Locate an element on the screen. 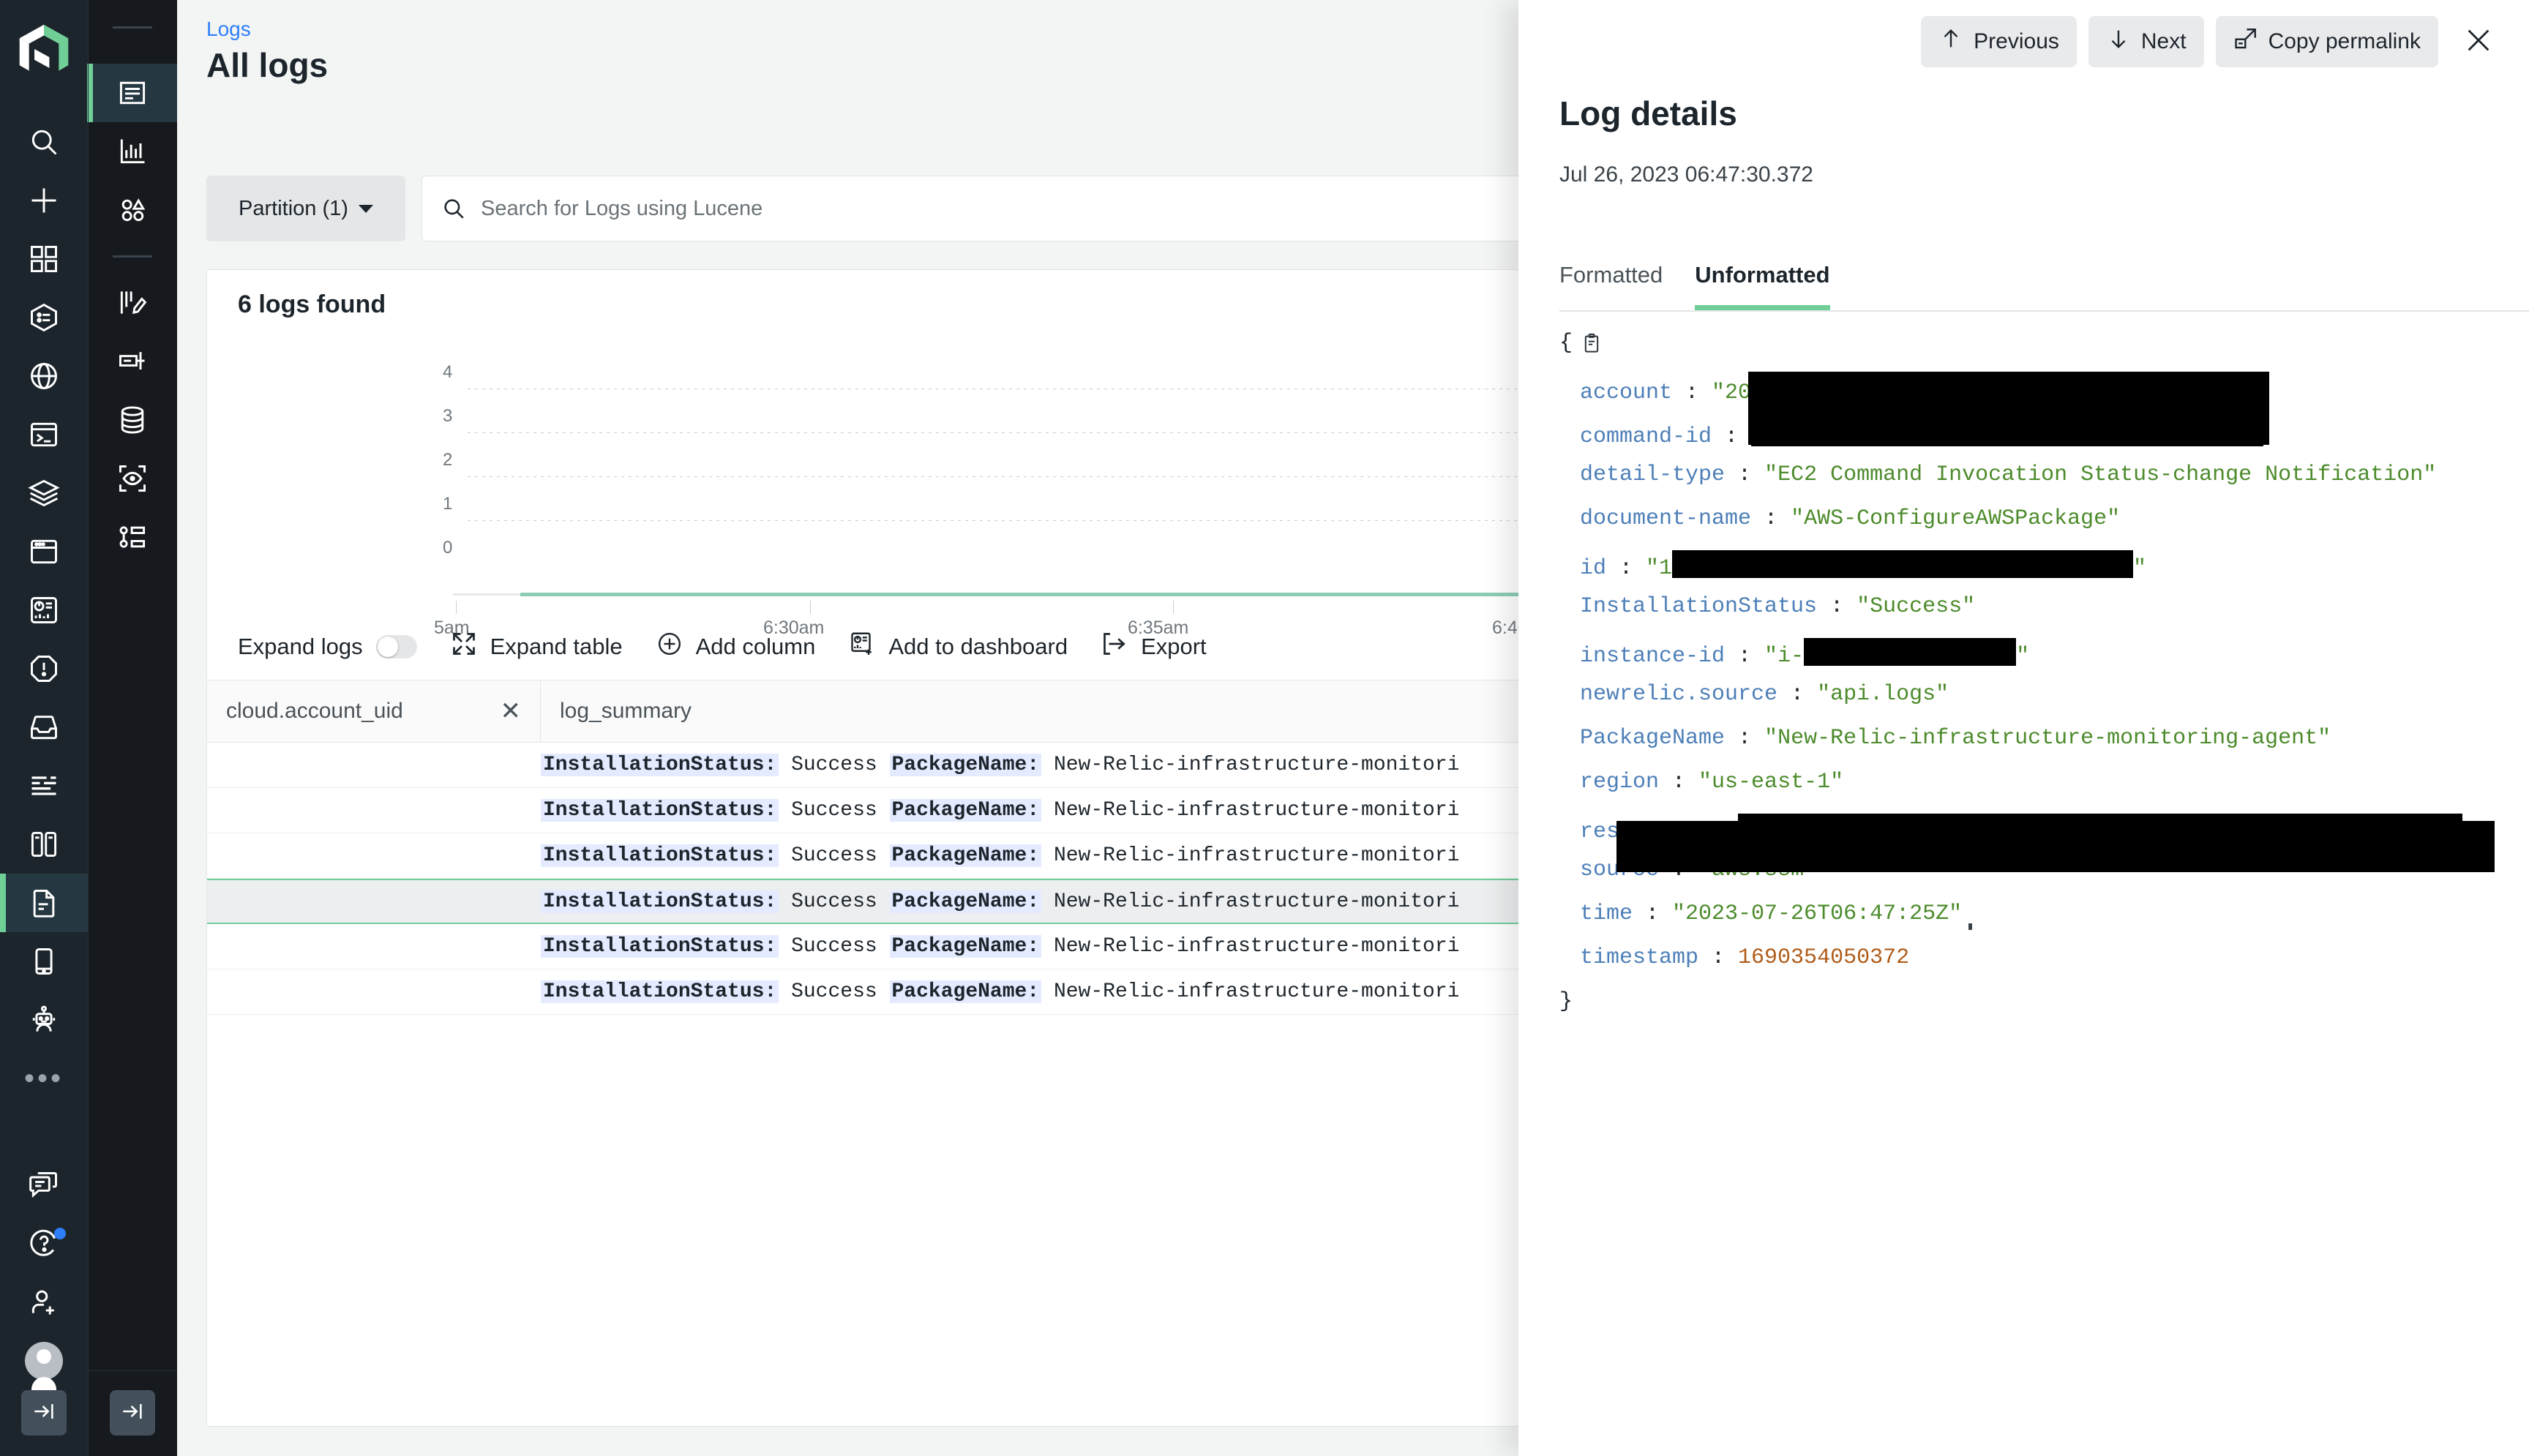 The width and height of the screenshot is (2529, 1456). document-icon is located at coordinates (44, 903).